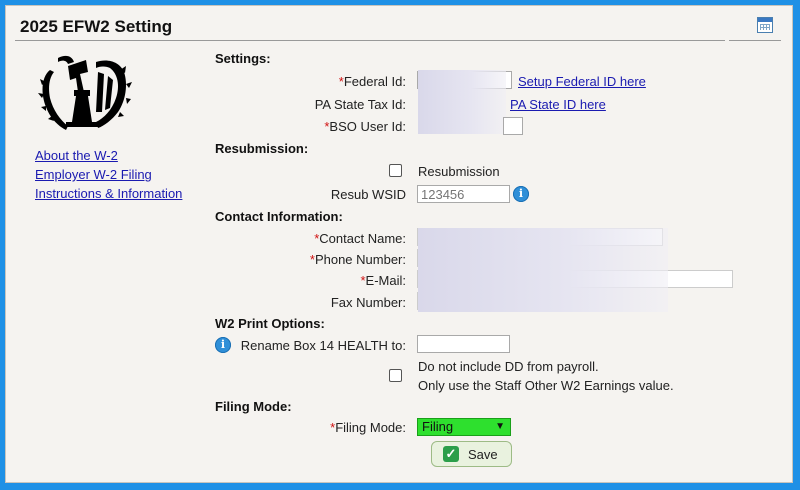 This screenshot has height=490, width=800. I want to click on pa-state-id-link: PA State ID here, so click(558, 104).